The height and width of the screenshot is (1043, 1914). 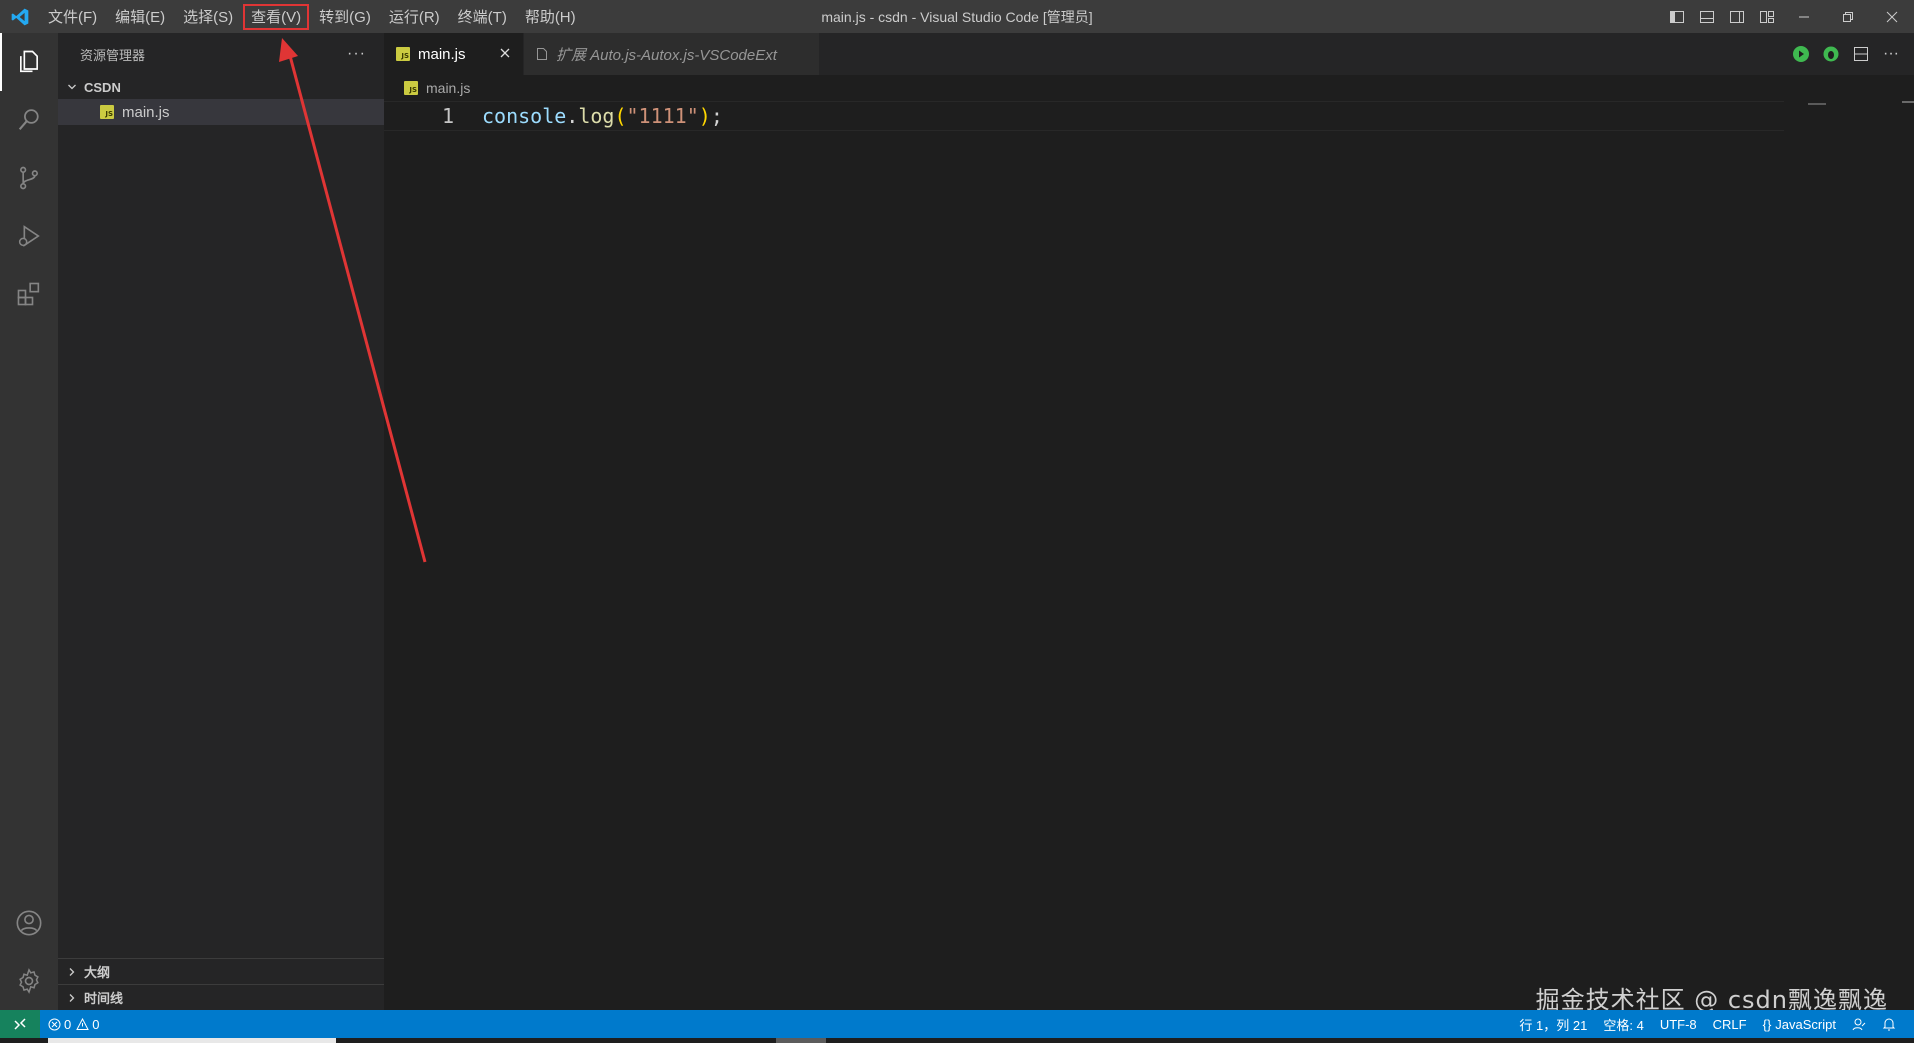 What do you see at coordinates (208, 17) in the screenshot?
I see `menu-selection: 选择(S)` at bounding box center [208, 17].